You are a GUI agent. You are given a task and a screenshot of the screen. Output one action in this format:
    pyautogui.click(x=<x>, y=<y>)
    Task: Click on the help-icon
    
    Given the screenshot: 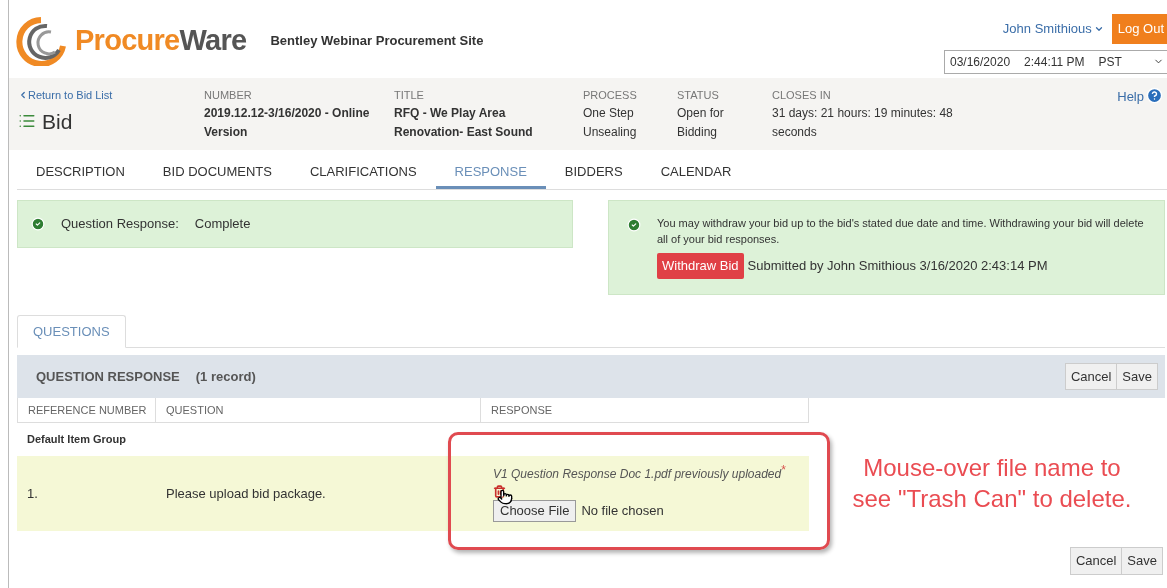 What is the action you would take?
    pyautogui.click(x=1154, y=95)
    